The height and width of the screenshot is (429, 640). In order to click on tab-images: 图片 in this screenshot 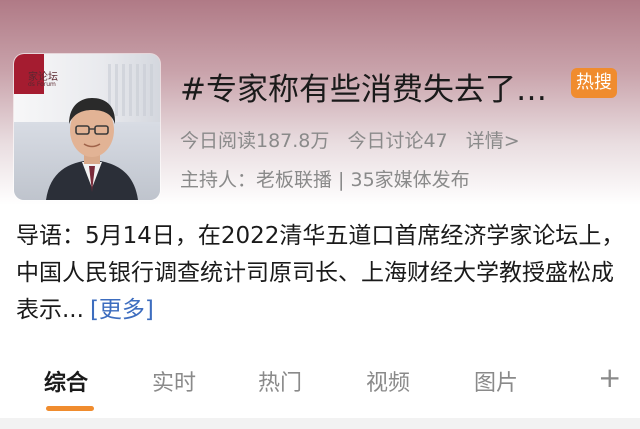, I will do `click(496, 381)`.